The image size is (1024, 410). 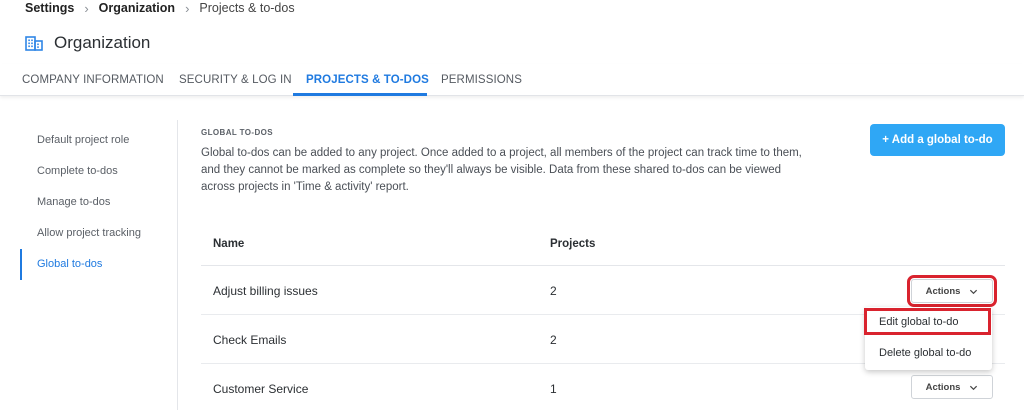 I want to click on sidebar-item-manage-todos: Manage to-dos, so click(x=95, y=202).